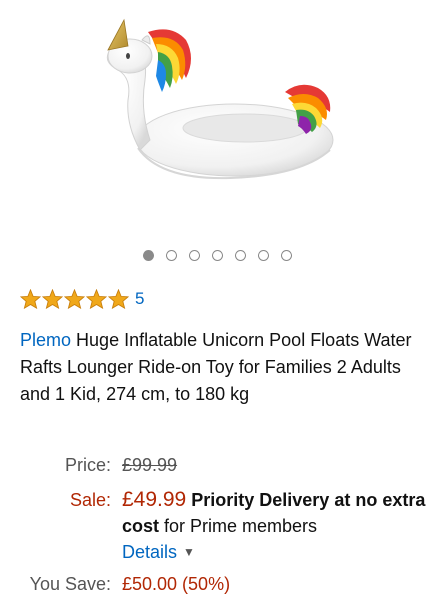 This screenshot has width=434, height=600. Describe the element at coordinates (139, 299) in the screenshot. I see `rating-count-link: 5` at that location.